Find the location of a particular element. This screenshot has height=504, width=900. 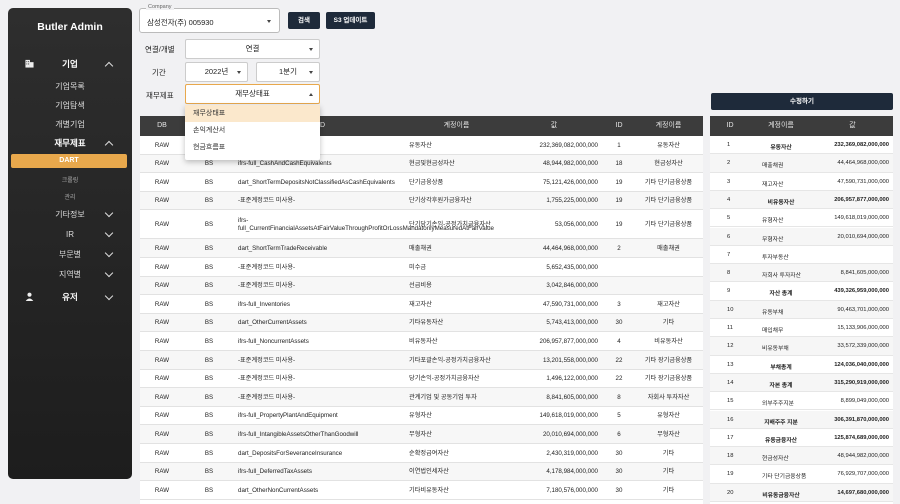

cell-account-name: 기타포괄손익-공정가치금융자산 is located at coordinates (450, 360).